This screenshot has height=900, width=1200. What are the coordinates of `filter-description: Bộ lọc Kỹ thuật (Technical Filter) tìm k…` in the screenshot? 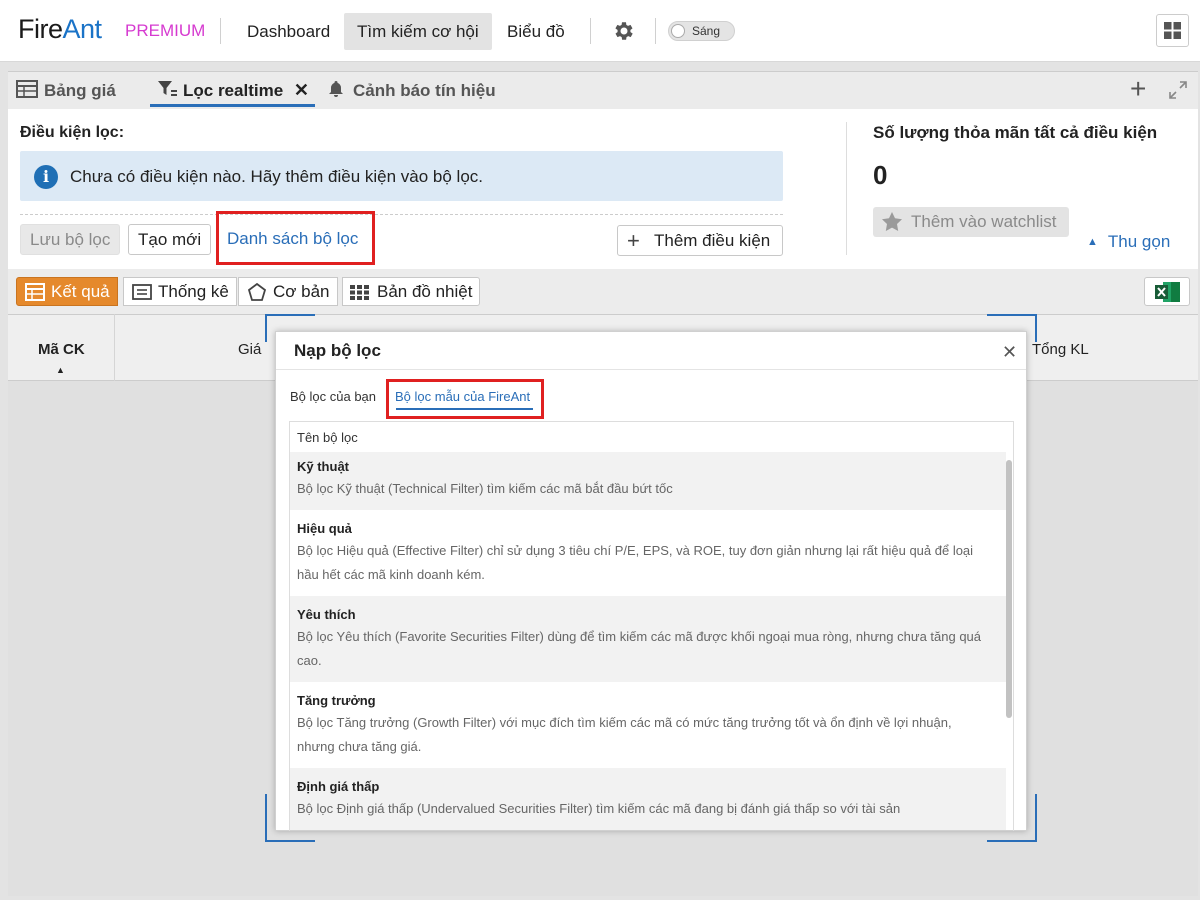 It's located at (485, 488).